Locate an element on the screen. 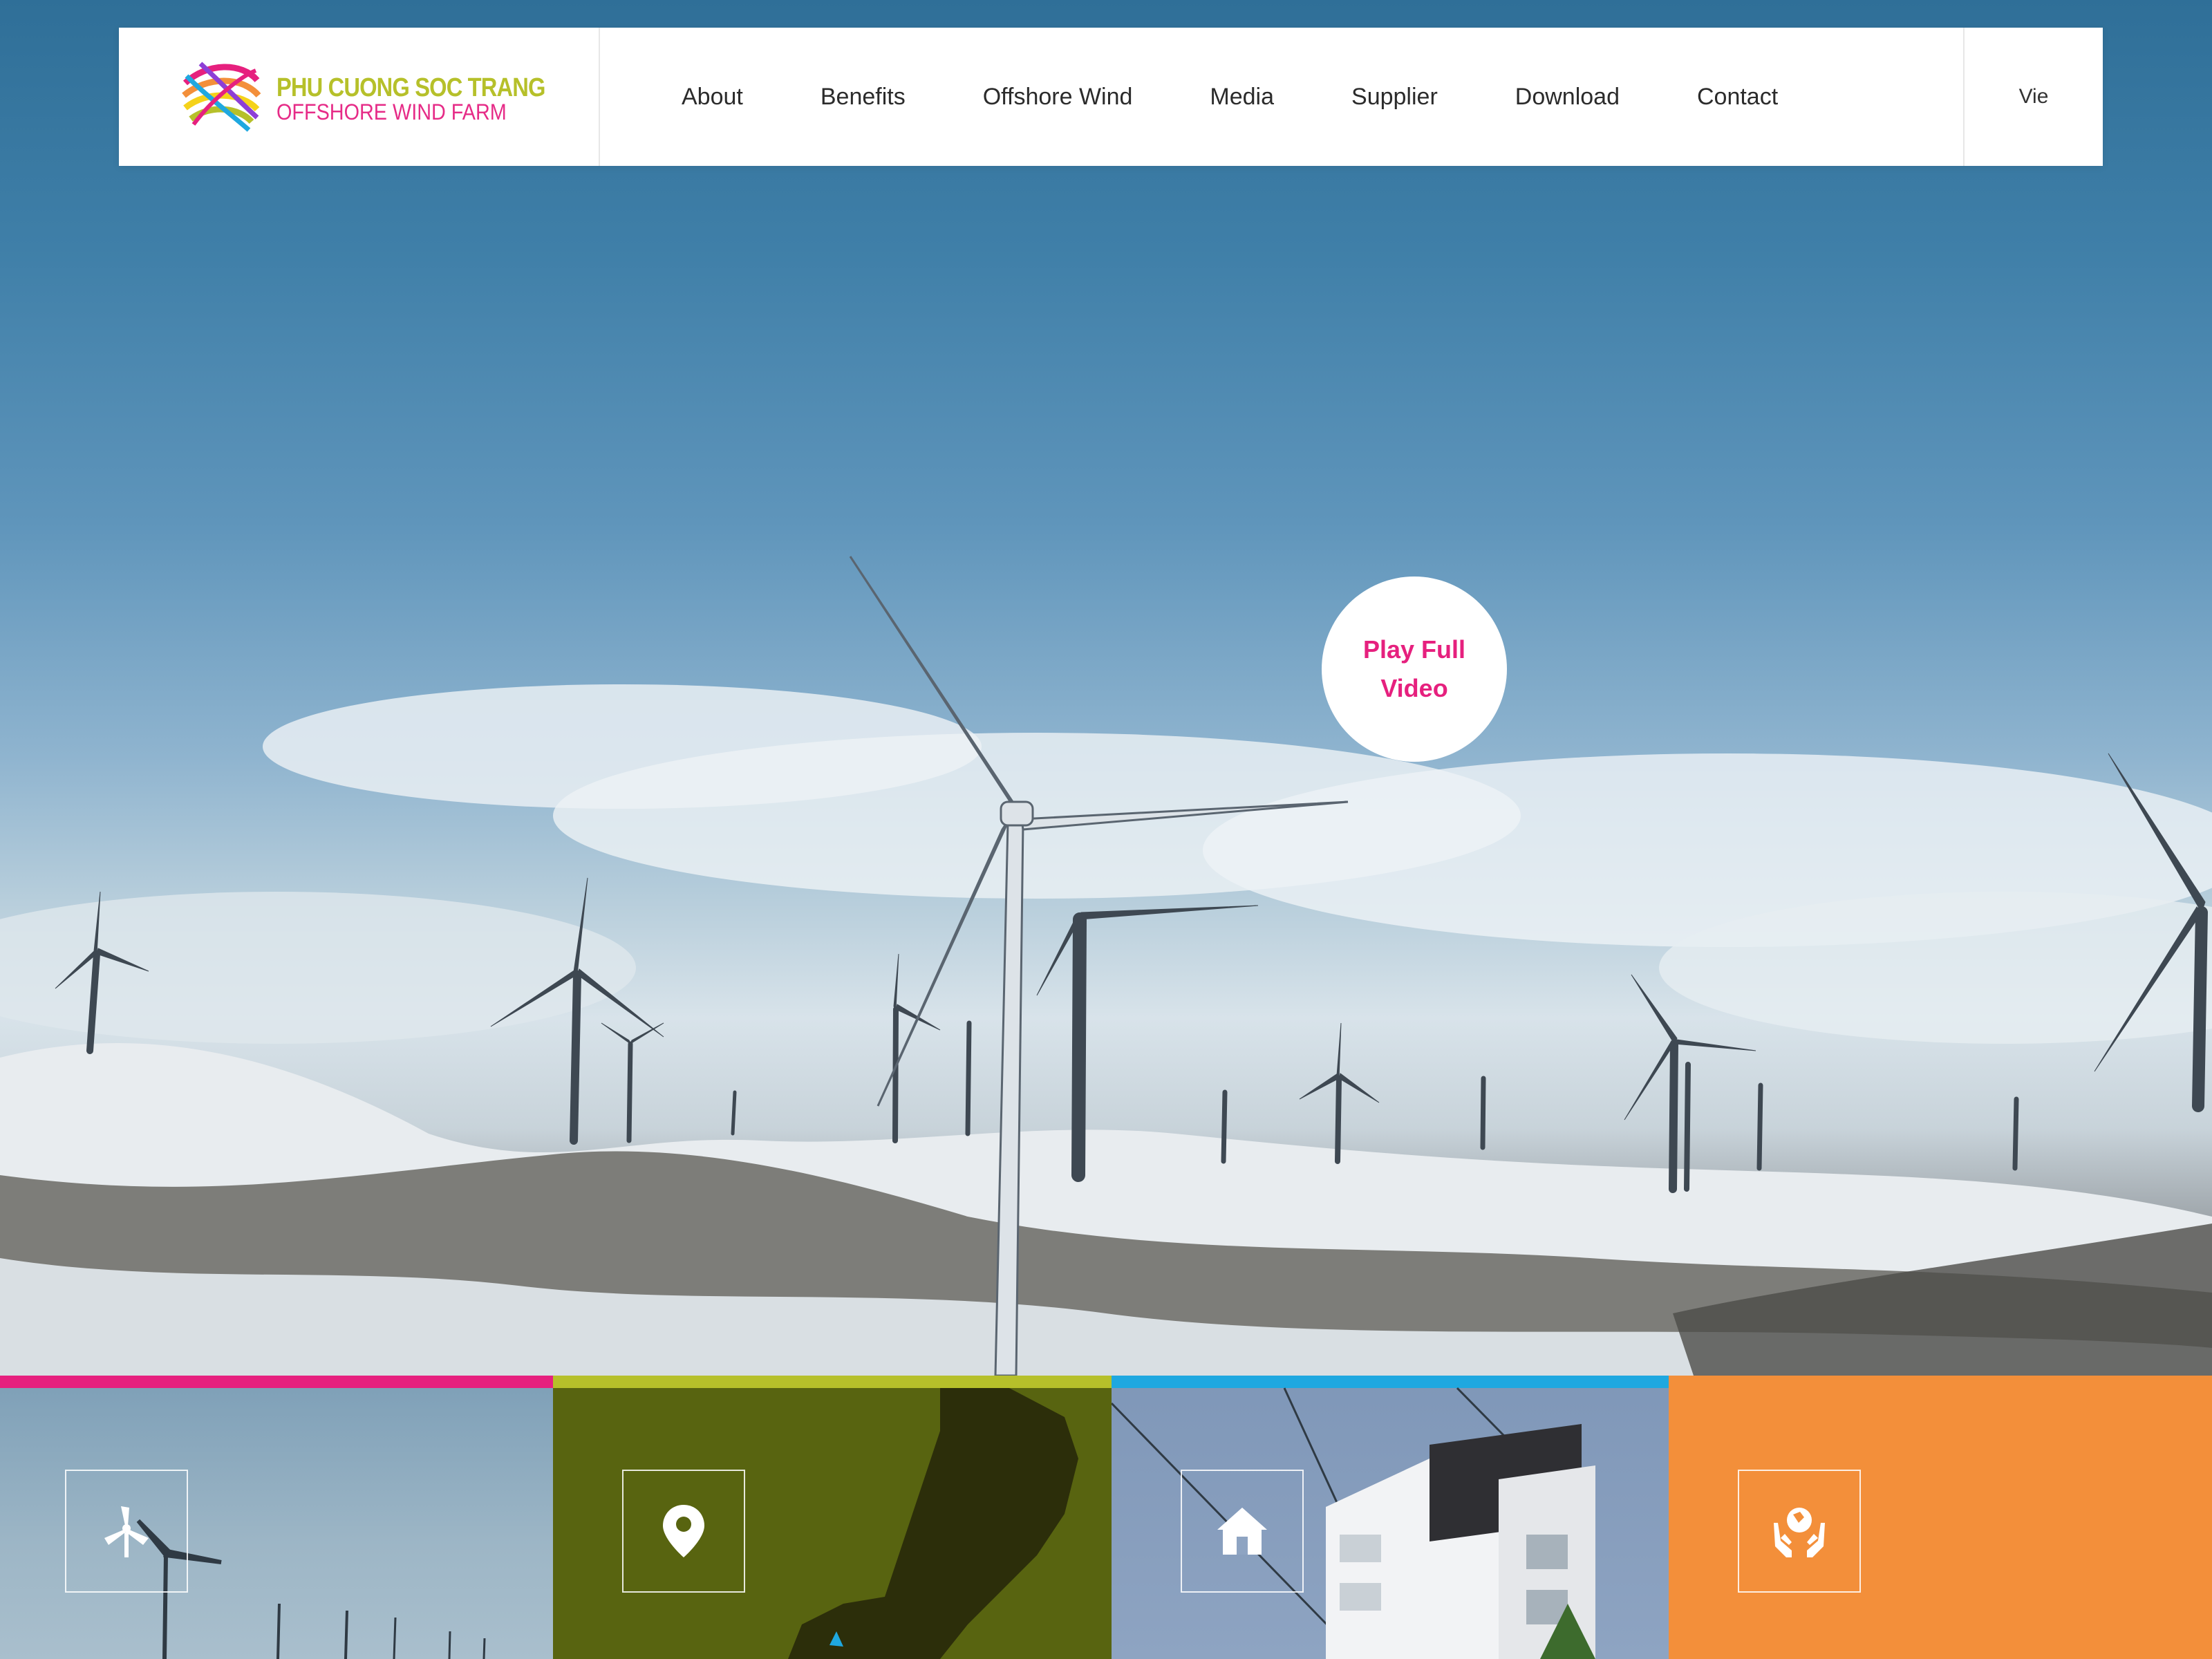 The height and width of the screenshot is (1659, 2212). wind-turbine-icon is located at coordinates (126, 1531).